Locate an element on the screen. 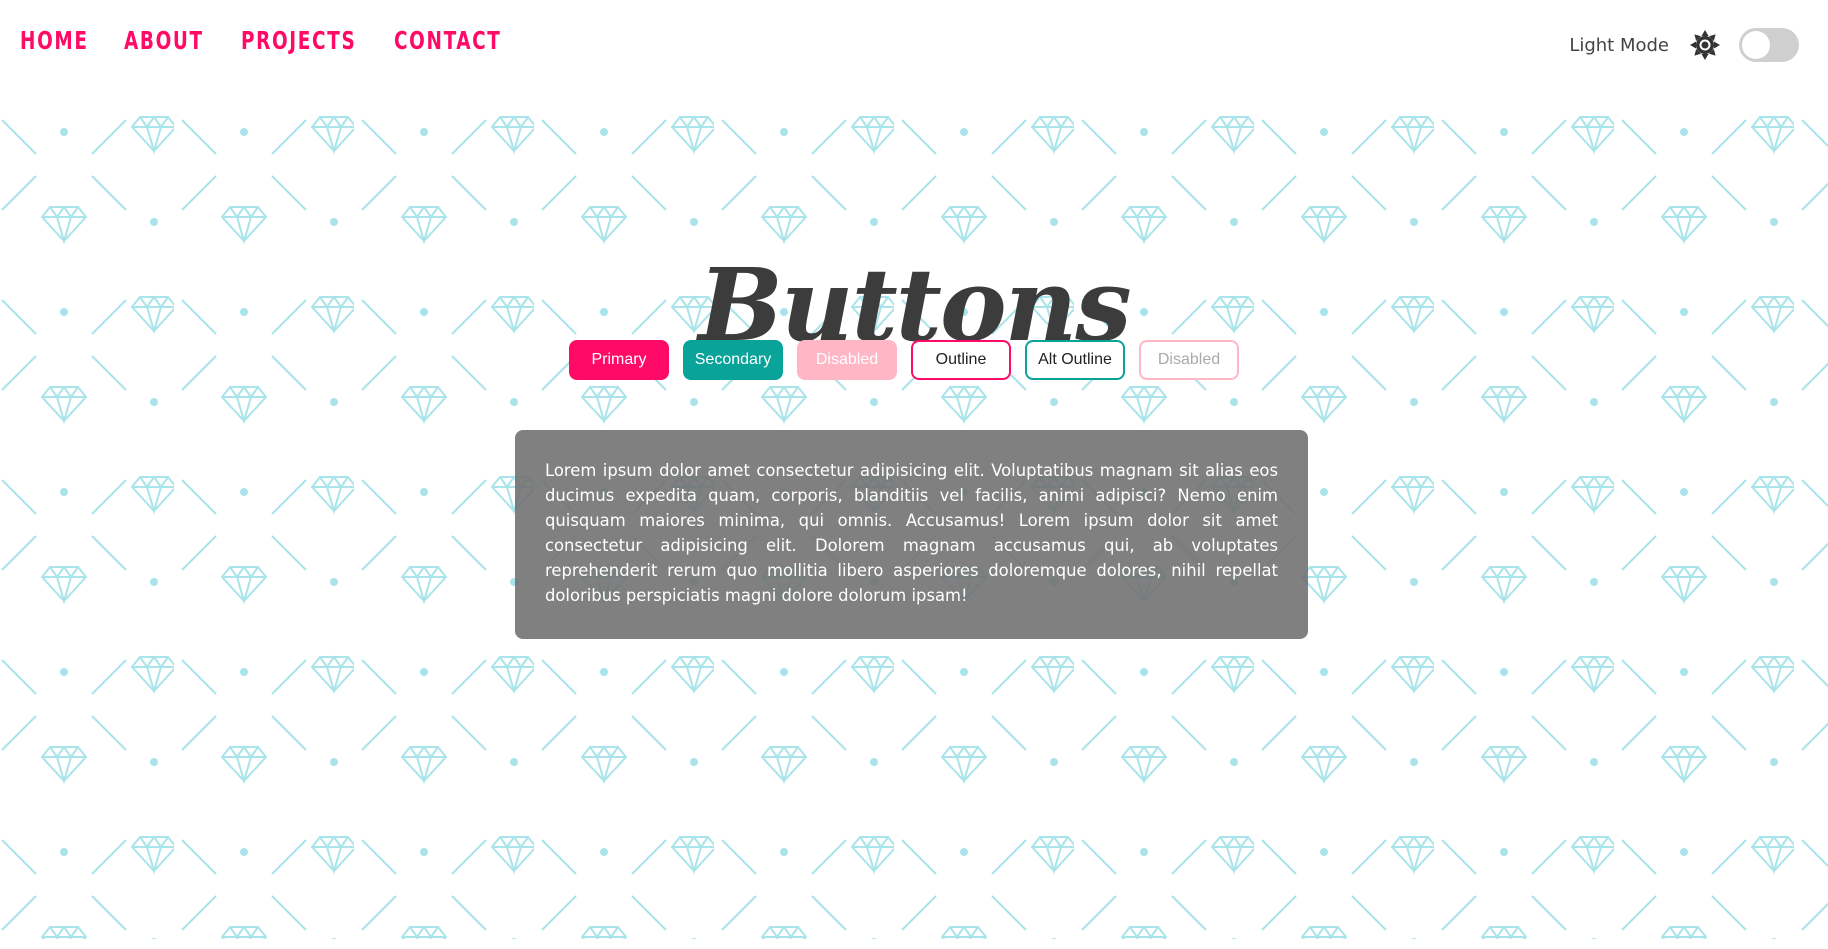 The image size is (1828, 949). theme-mode-label: Light Mode is located at coordinates (1619, 45).